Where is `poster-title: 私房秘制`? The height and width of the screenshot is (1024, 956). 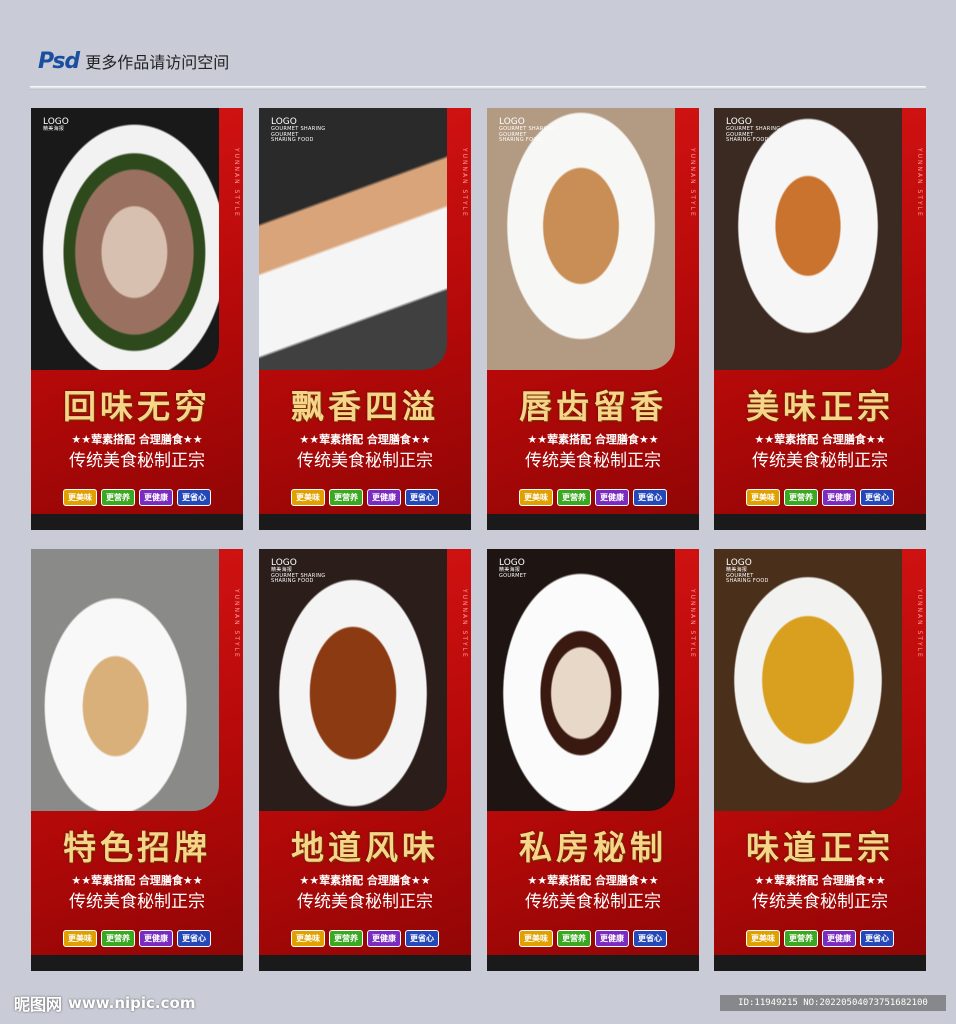 poster-title: 私房秘制 is located at coordinates (593, 847).